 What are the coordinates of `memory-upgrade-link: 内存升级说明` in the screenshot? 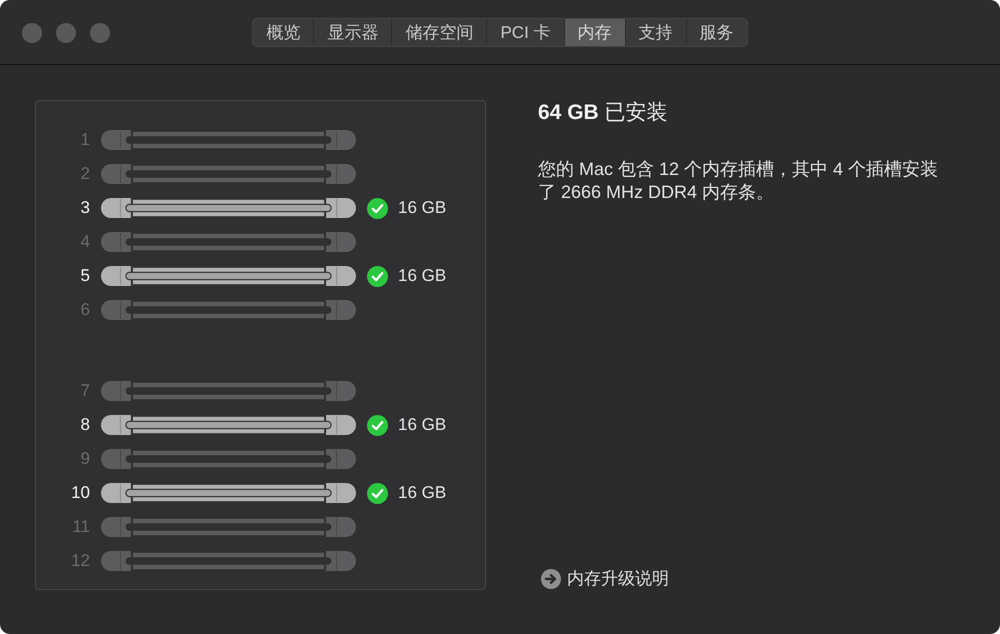 It's located at (605, 579).